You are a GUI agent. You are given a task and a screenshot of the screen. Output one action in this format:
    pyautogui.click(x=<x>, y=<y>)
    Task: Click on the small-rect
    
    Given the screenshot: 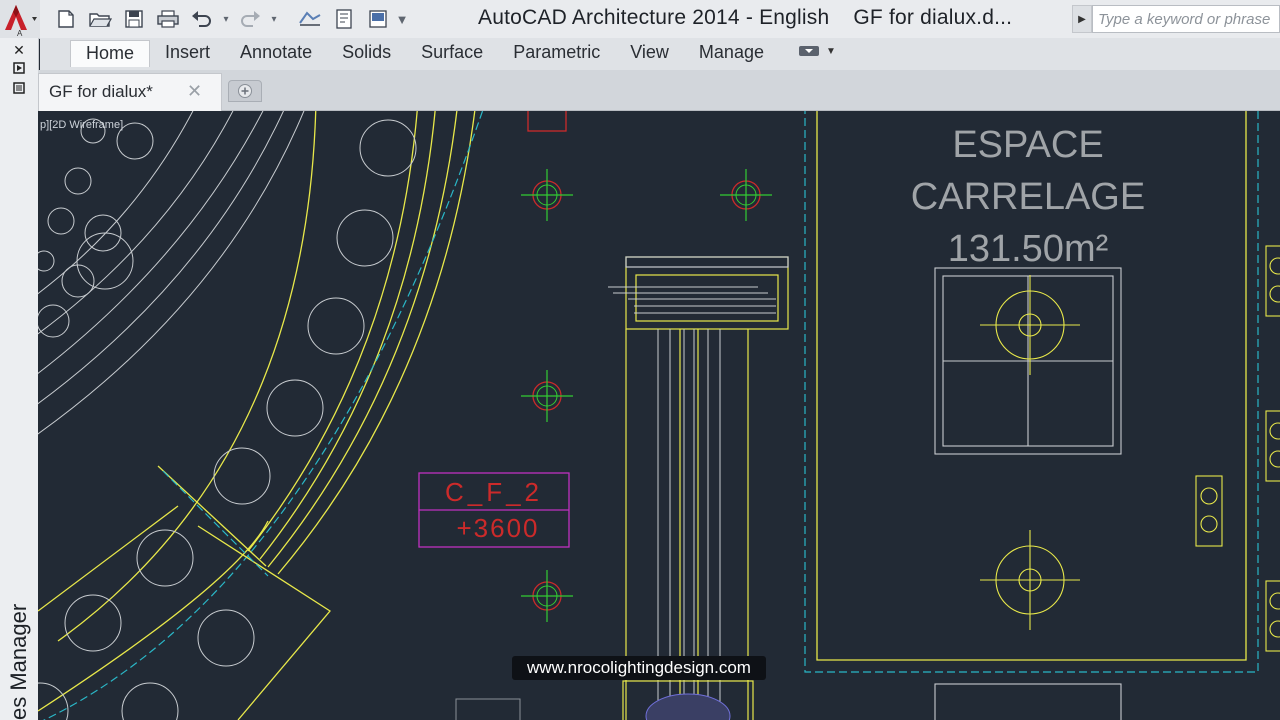 What is the action you would take?
    pyautogui.click(x=488, y=709)
    